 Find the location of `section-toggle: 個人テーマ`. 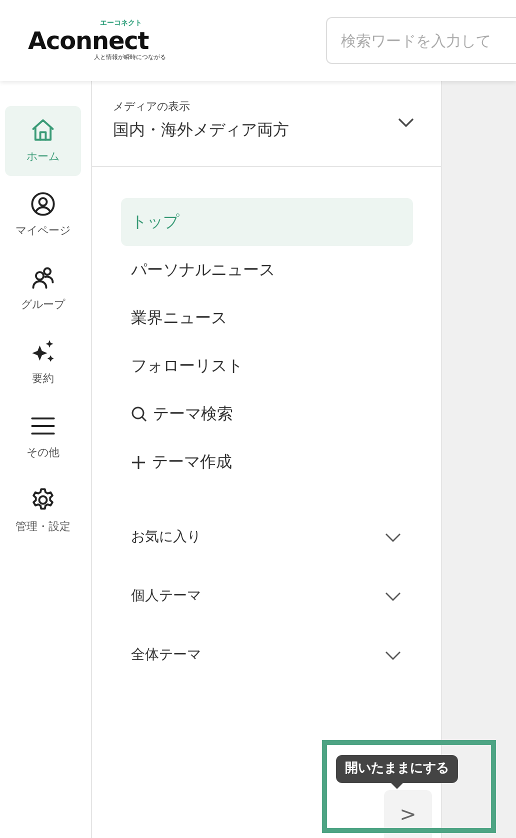

section-toggle: 個人テーマ is located at coordinates (266, 596).